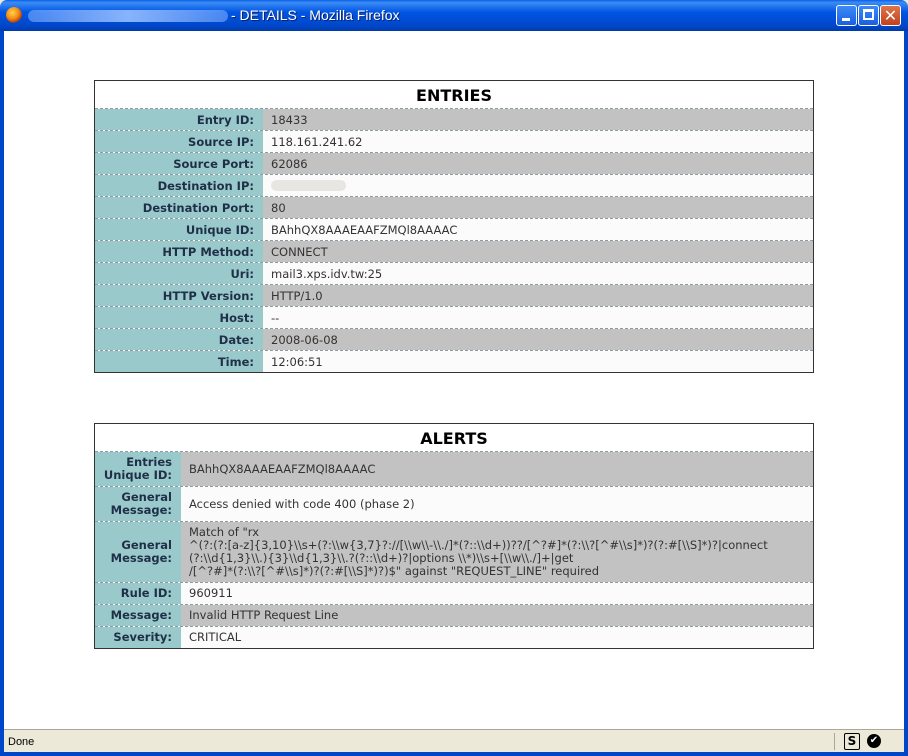 This screenshot has height=756, width=908. Describe the element at coordinates (14, 15) in the screenshot. I see `firefox-icon` at that location.